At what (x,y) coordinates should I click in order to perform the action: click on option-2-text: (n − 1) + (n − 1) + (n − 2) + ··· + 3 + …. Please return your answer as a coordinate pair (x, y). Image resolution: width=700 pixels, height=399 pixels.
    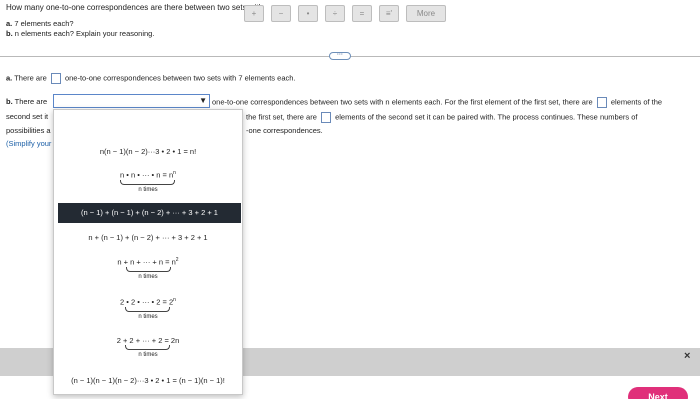
    Looking at the image, I should click on (149, 212).